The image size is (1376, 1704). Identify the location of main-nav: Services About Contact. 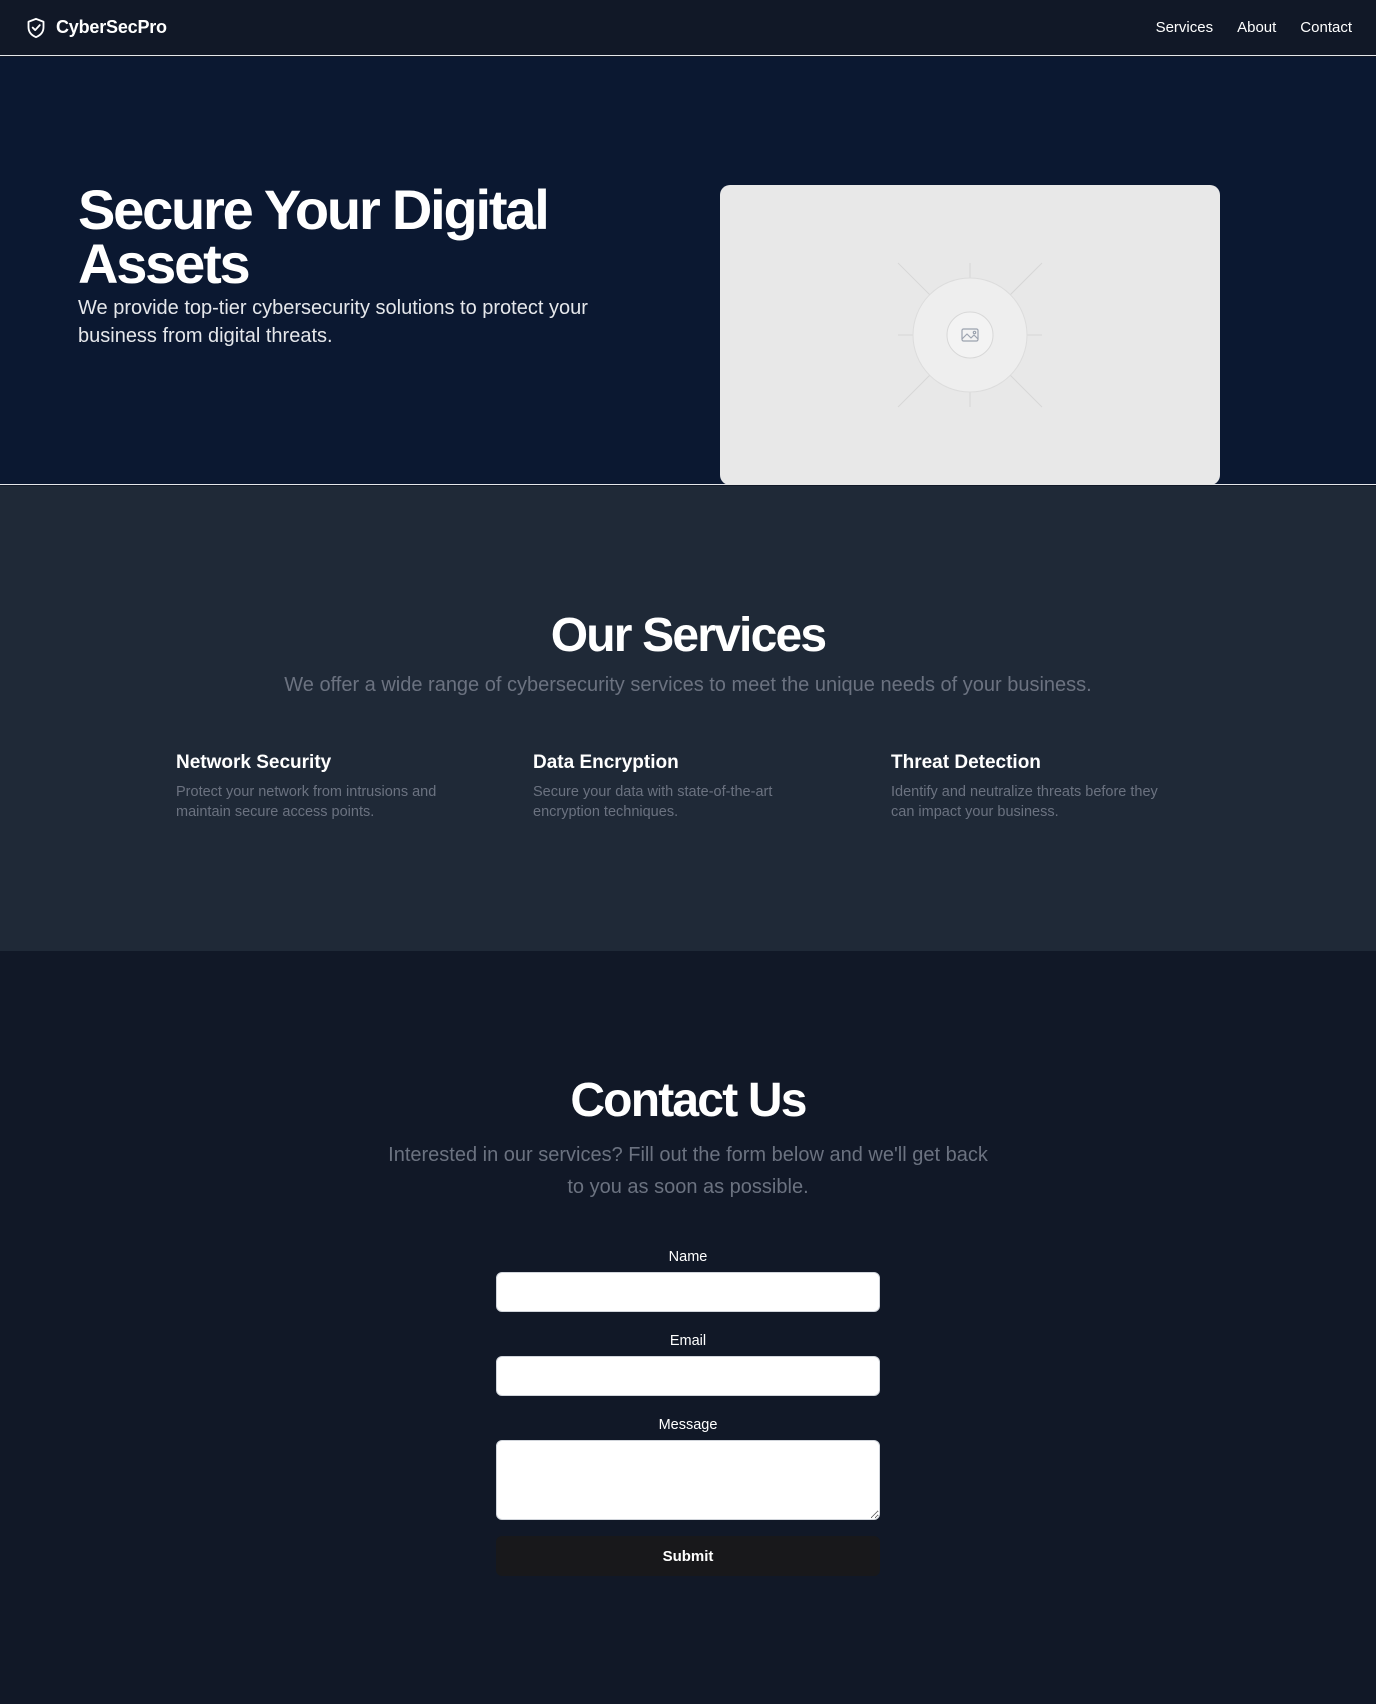
(1254, 27).